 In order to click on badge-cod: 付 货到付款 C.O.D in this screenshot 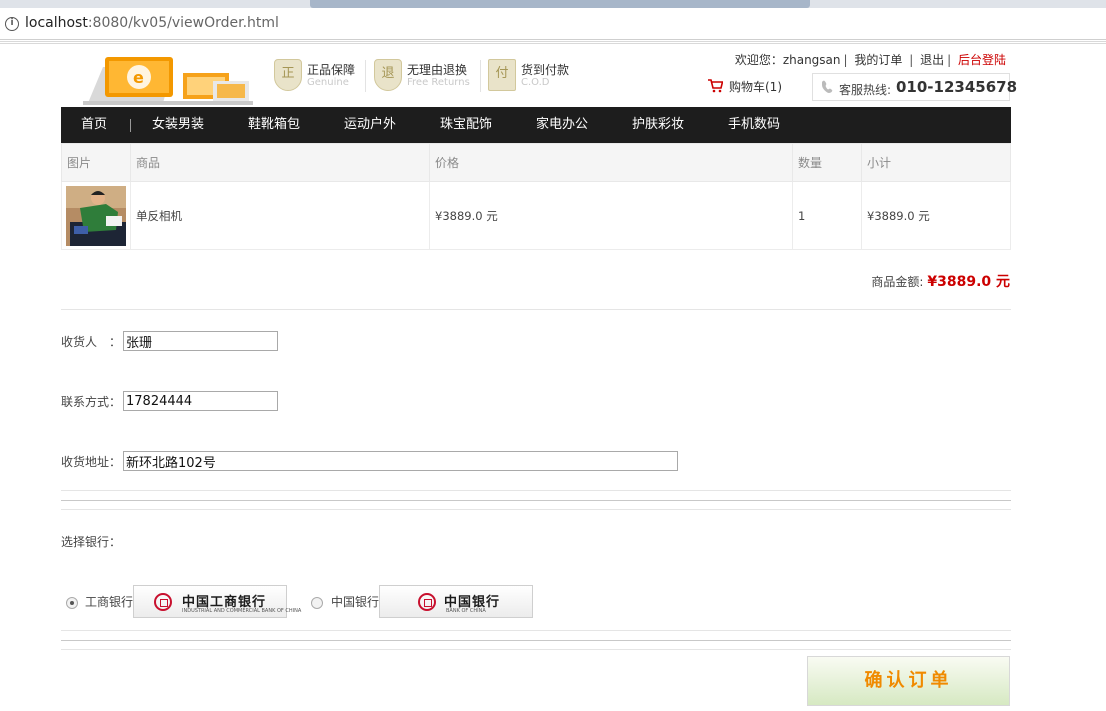, I will do `click(533, 76)`.